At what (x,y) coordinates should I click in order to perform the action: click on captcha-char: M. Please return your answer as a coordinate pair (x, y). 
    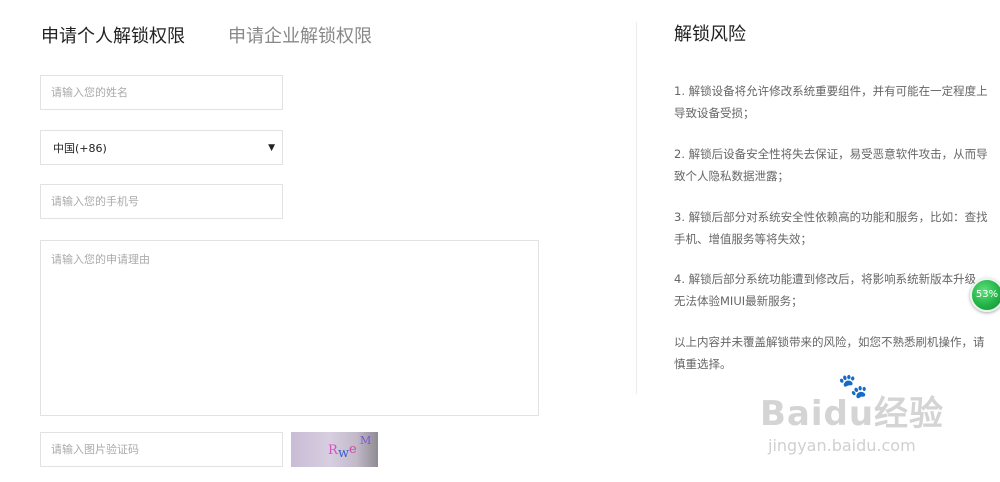
    Looking at the image, I should click on (366, 440).